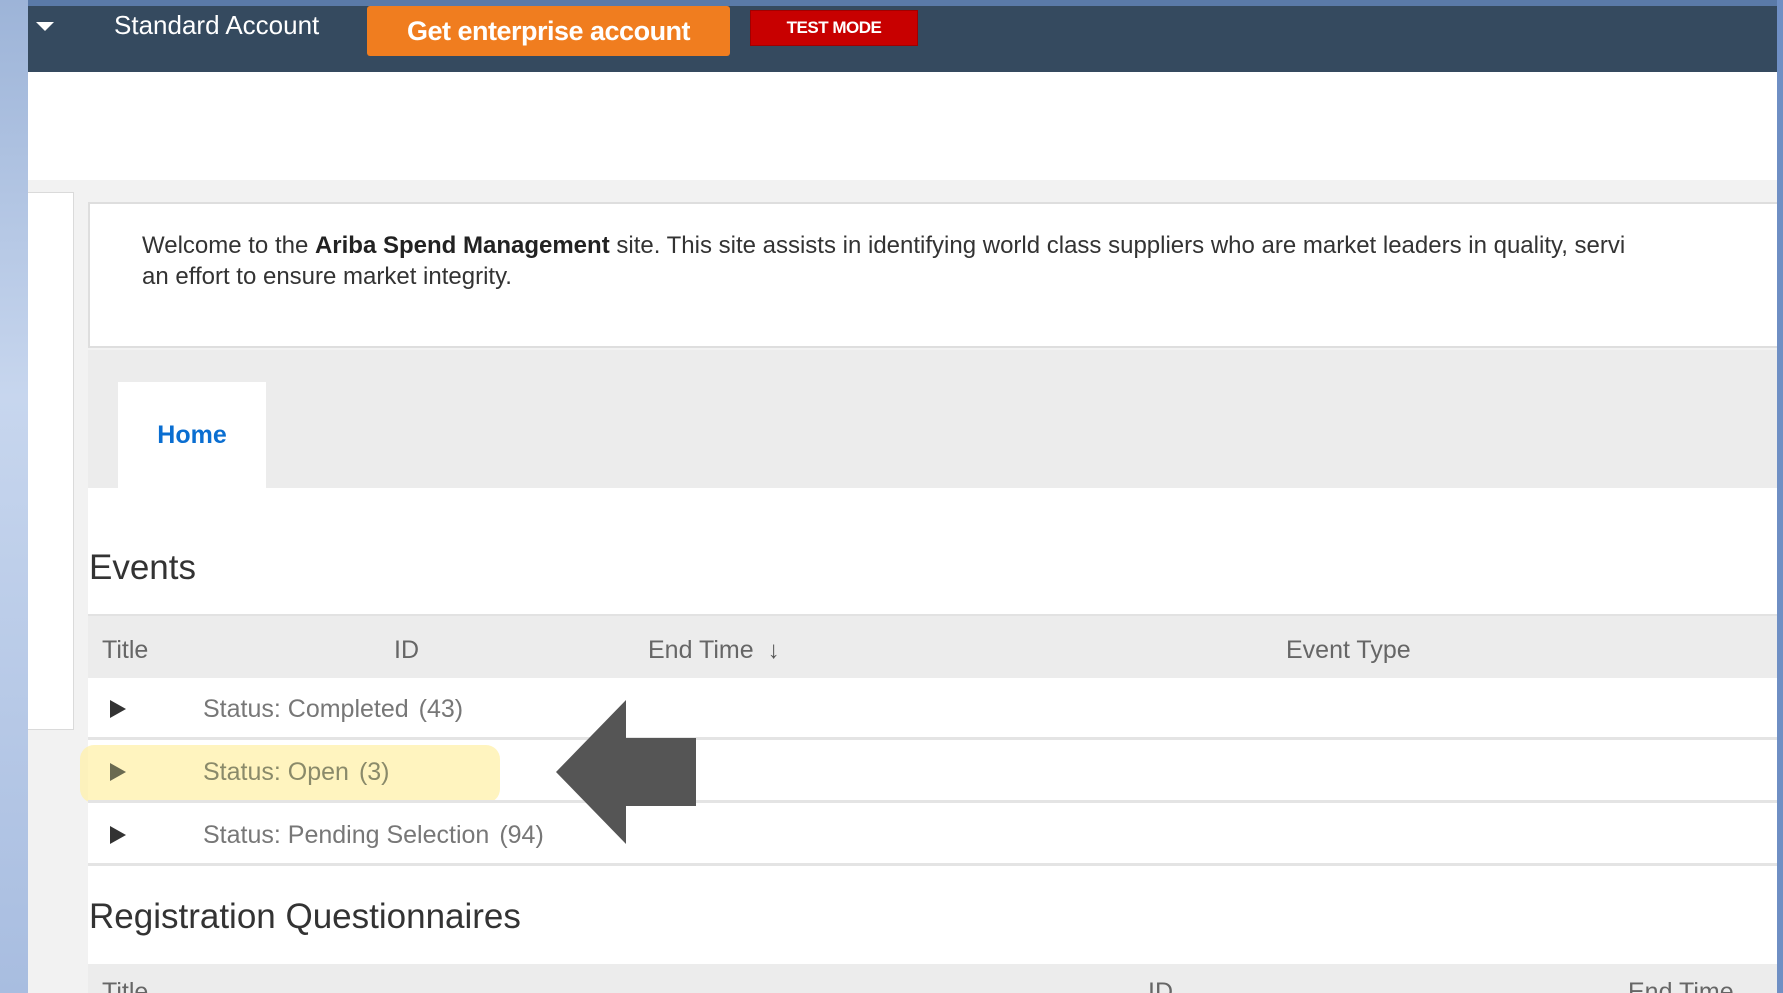 The width and height of the screenshot is (1783, 993). Describe the element at coordinates (1348, 650) in the screenshot. I see `column-header-event-type: Event Type` at that location.